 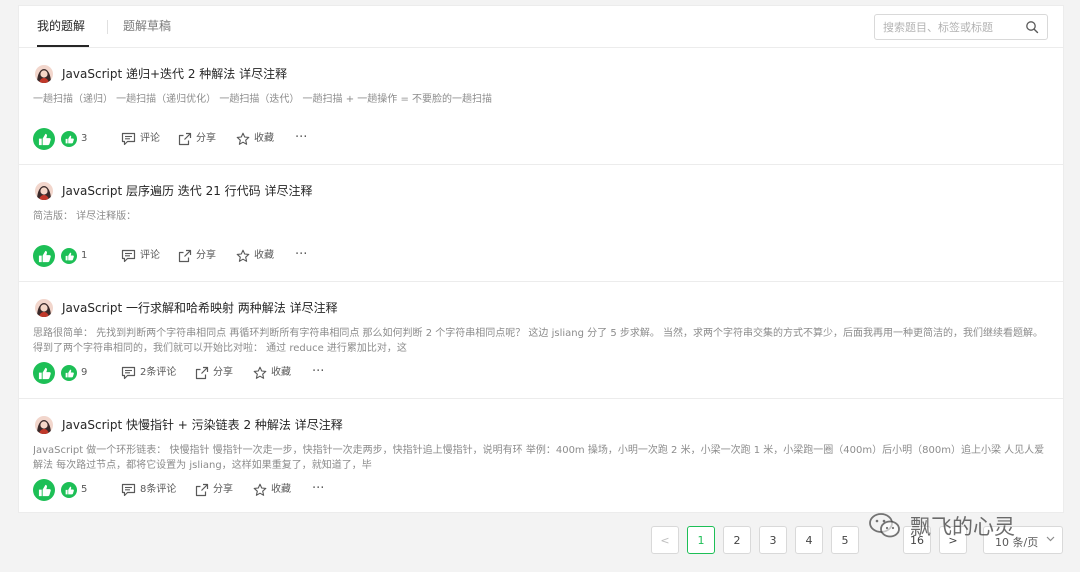 I want to click on comment-button: 2条评论, so click(x=148, y=373).